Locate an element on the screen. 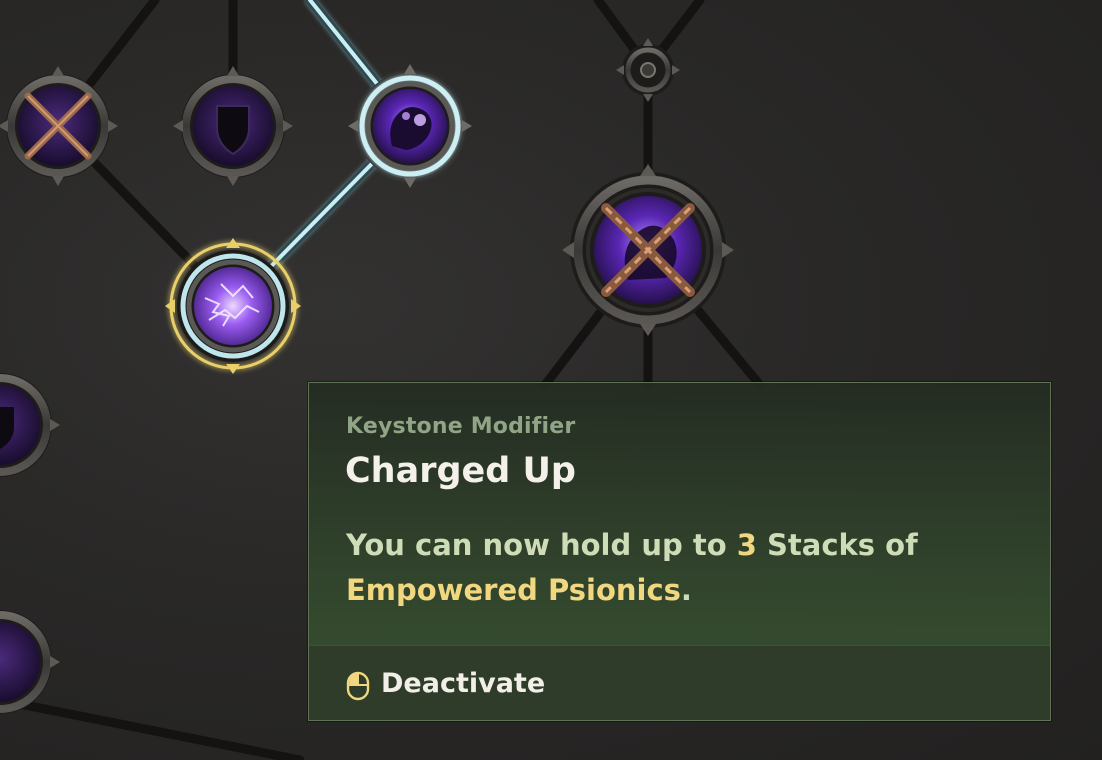 This screenshot has height=760, width=1102. tooltip-category: Keystone Modifier is located at coordinates (461, 426).